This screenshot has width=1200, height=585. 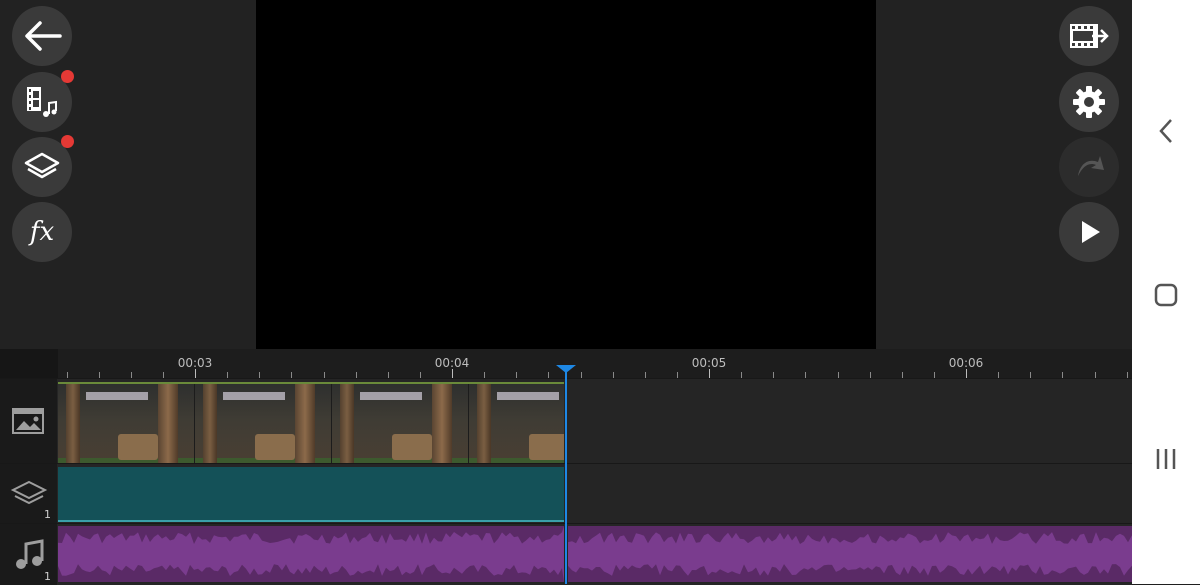 I want to click on back-arrow-icon, so click(x=43, y=36).